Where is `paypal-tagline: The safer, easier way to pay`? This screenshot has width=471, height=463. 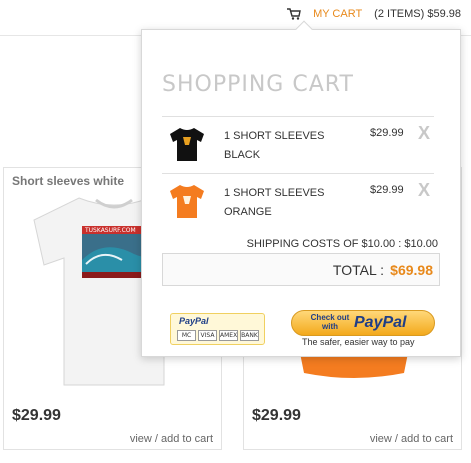
paypal-tagline: The safer, easier way to pay is located at coordinates (358, 342).